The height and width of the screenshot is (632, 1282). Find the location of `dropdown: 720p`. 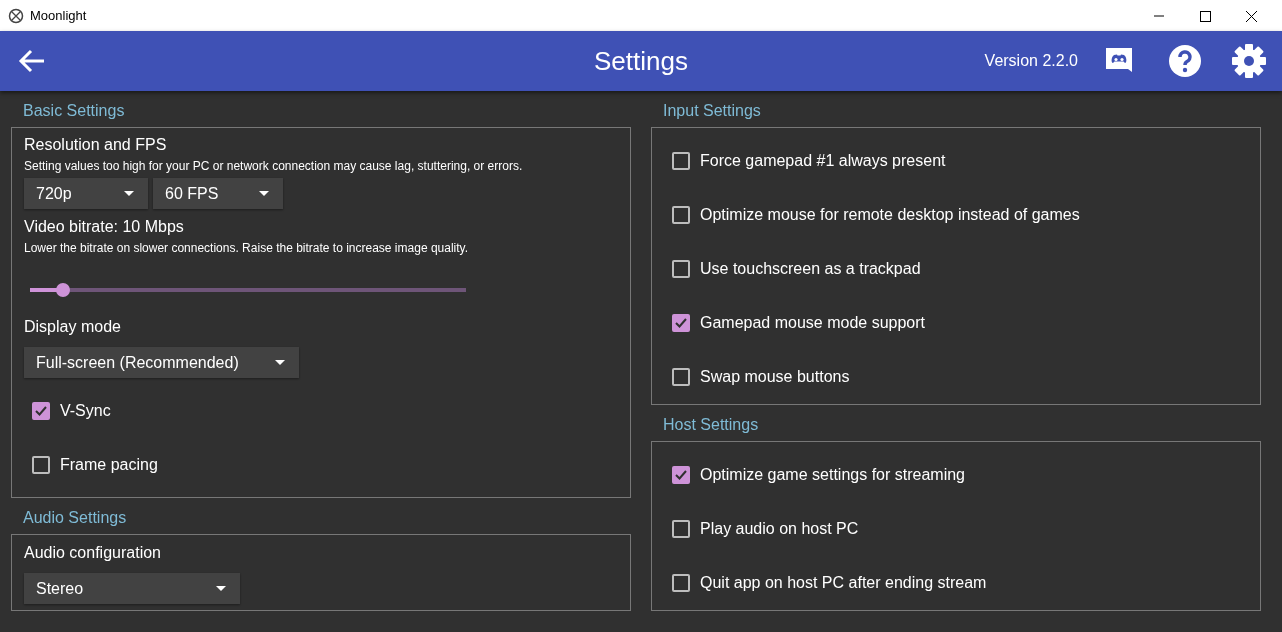

dropdown: 720p is located at coordinates (86, 193).